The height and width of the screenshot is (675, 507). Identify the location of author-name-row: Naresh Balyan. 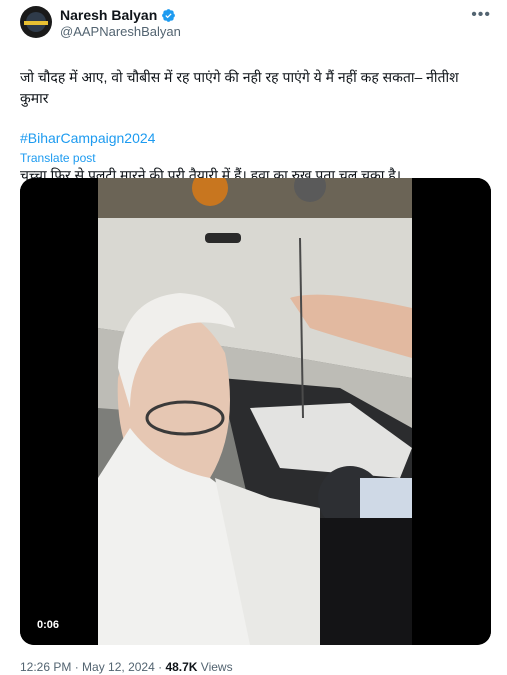
(118, 15).